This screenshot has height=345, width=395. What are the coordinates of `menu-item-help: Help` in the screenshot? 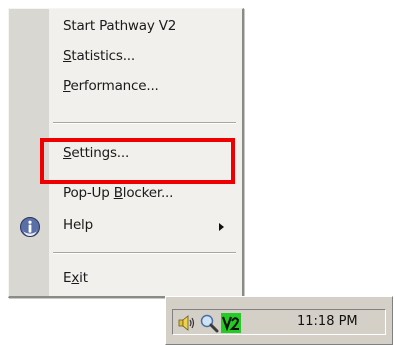 It's located at (125, 227).